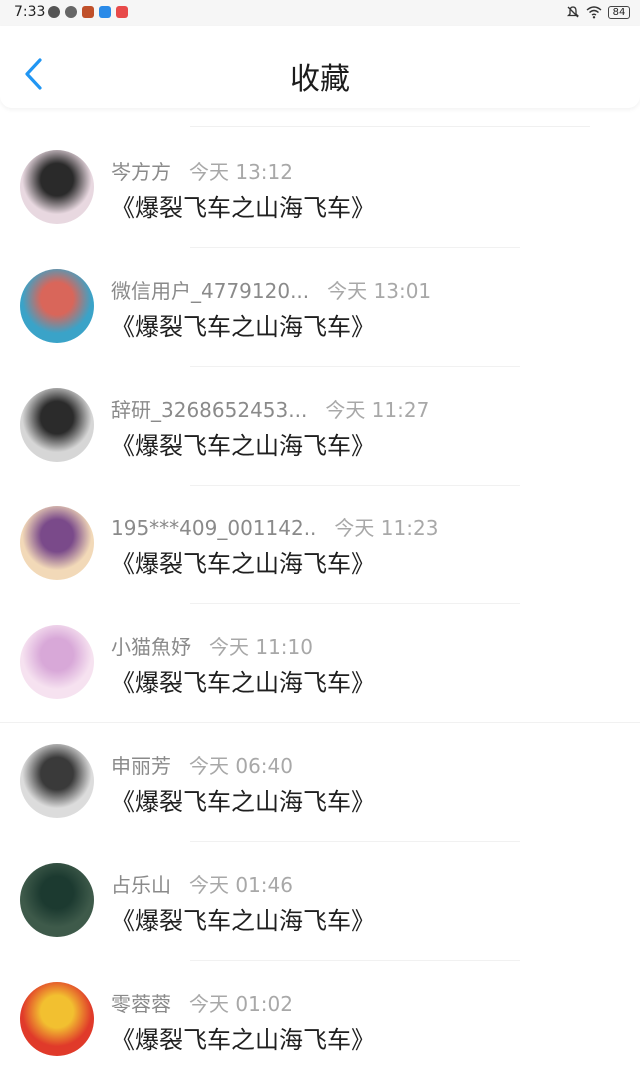  Describe the element at coordinates (594, 12) in the screenshot. I see `wifi-icon` at that location.